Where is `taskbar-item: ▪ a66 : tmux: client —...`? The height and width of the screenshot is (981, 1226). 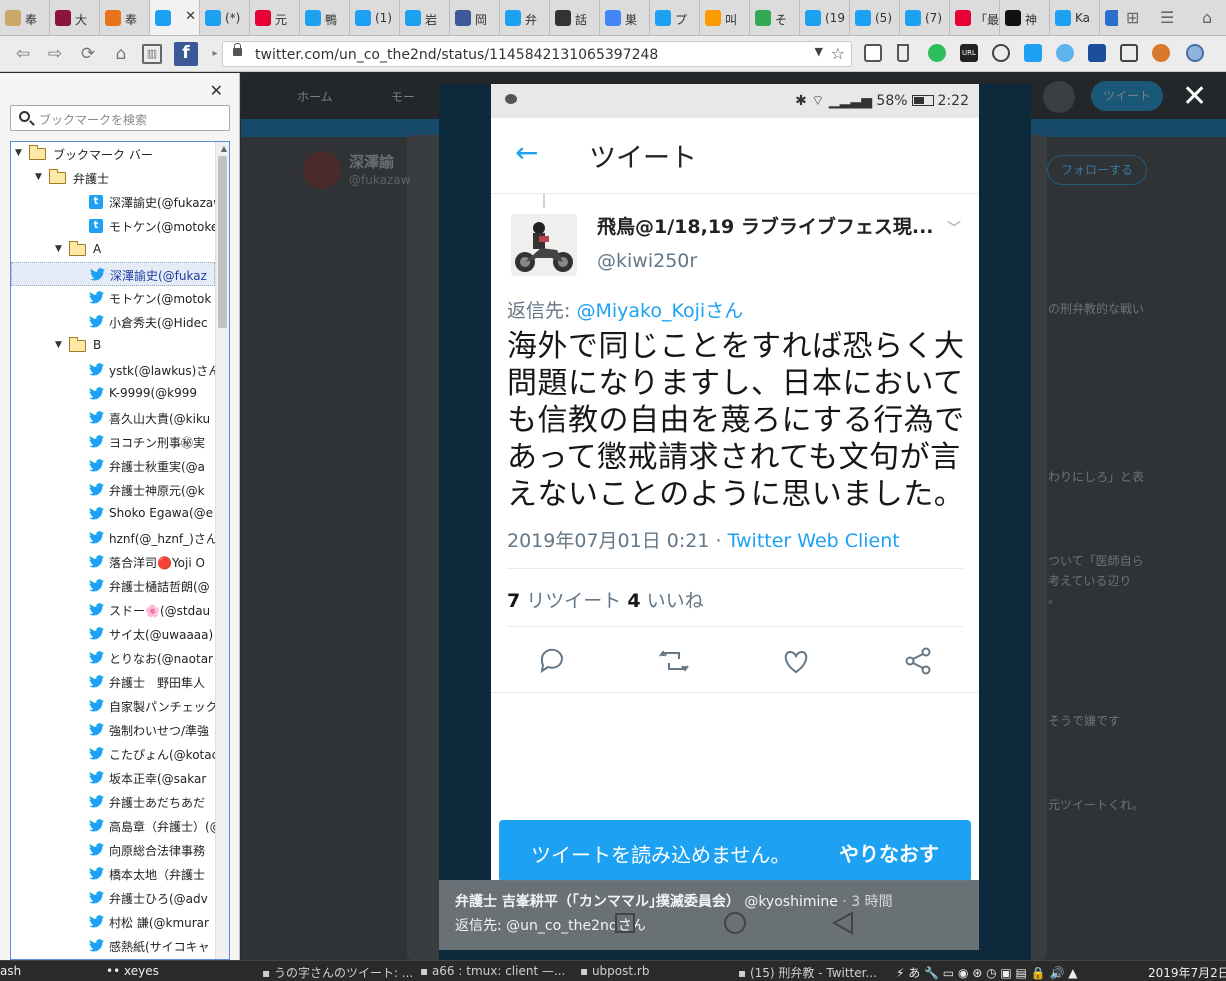
taskbar-item: ▪ a66 : tmux: client —... is located at coordinates (492, 971).